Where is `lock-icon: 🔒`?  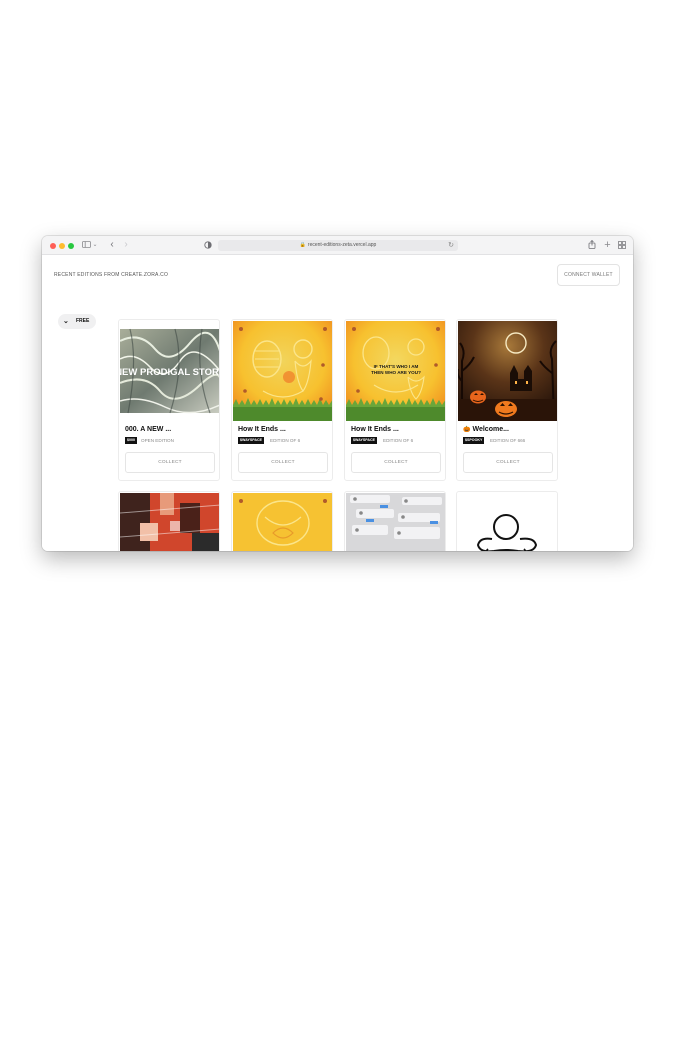
lock-icon: 🔒 is located at coordinates (302, 245).